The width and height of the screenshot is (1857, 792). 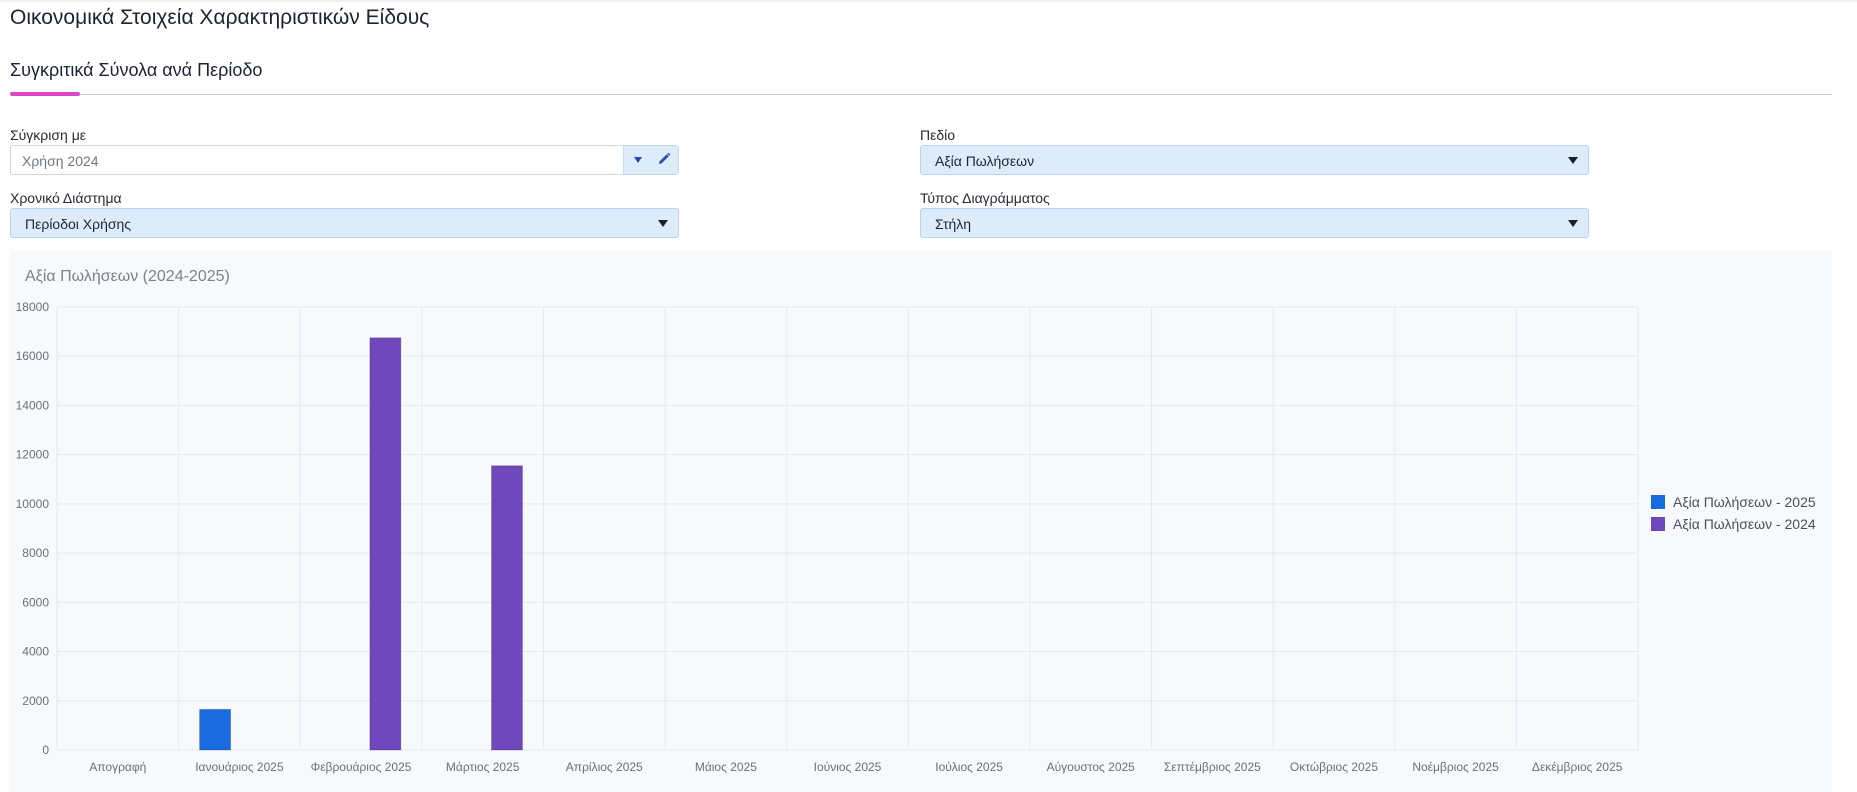 What do you see at coordinates (35, 602) in the screenshot?
I see `y-tick-label: 6000` at bounding box center [35, 602].